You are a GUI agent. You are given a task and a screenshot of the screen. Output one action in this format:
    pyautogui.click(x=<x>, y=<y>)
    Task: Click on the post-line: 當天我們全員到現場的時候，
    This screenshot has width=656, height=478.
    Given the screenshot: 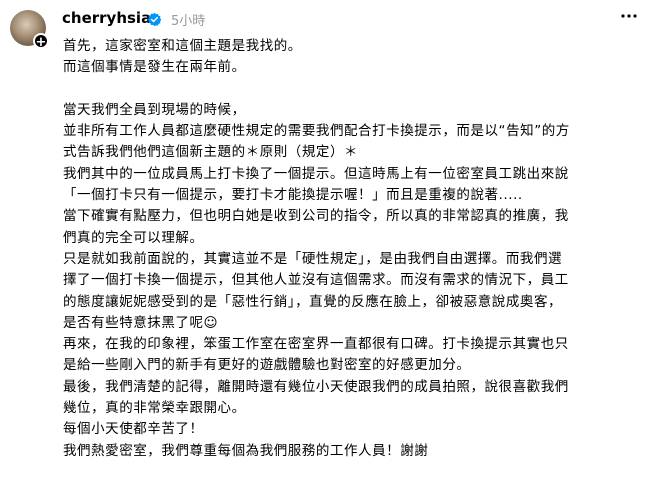 What is the action you would take?
    pyautogui.click(x=154, y=109)
    